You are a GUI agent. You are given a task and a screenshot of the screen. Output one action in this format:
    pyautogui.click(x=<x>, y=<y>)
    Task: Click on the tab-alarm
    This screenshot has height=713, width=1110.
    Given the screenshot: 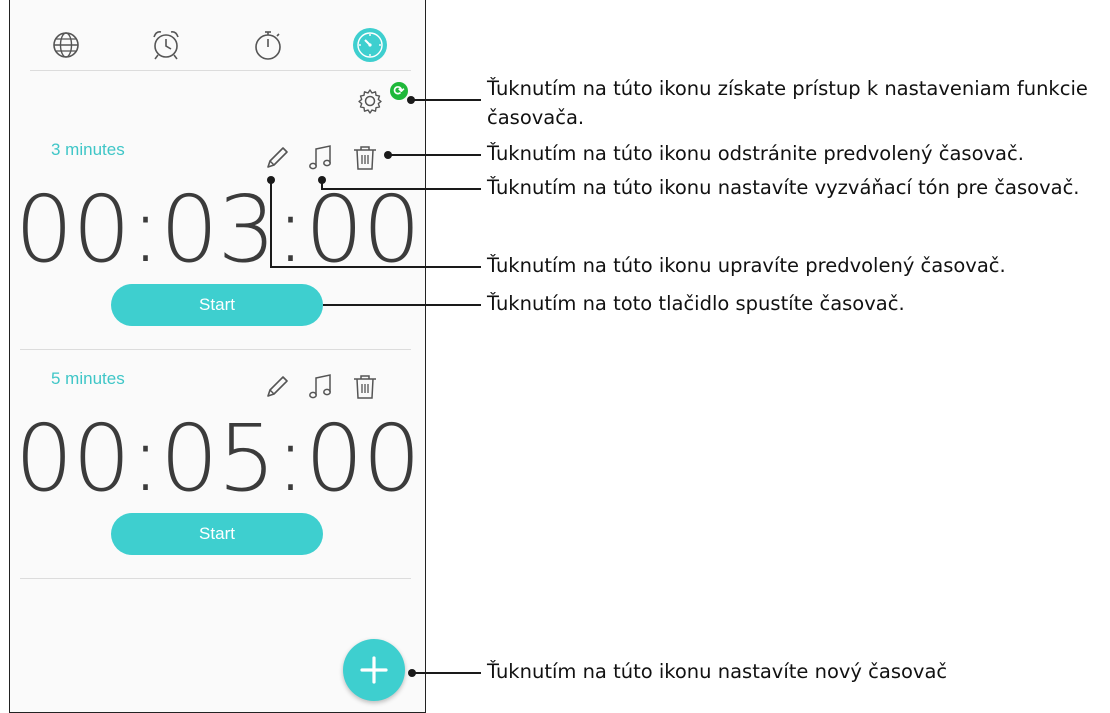 What is the action you would take?
    pyautogui.click(x=166, y=45)
    